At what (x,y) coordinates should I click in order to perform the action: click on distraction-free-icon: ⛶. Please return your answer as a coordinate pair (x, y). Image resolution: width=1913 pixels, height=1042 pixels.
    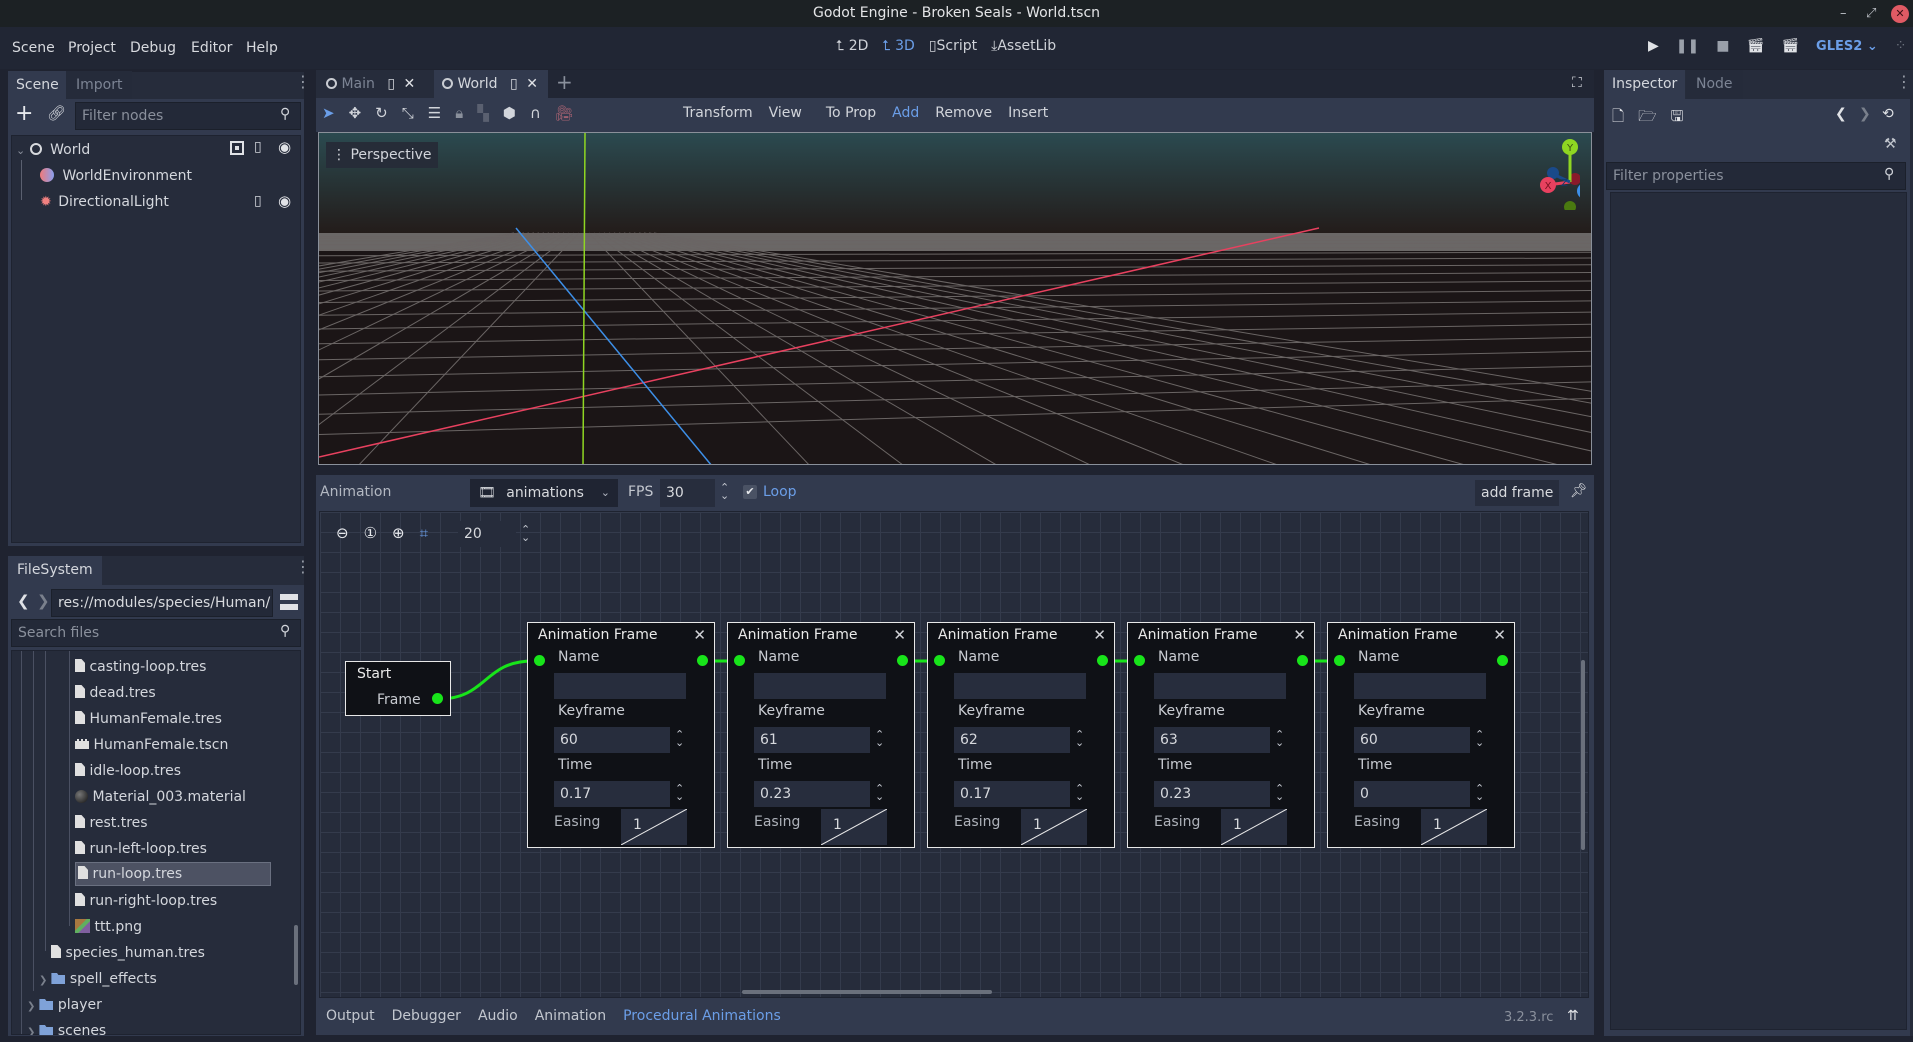
    Looking at the image, I should click on (1577, 83).